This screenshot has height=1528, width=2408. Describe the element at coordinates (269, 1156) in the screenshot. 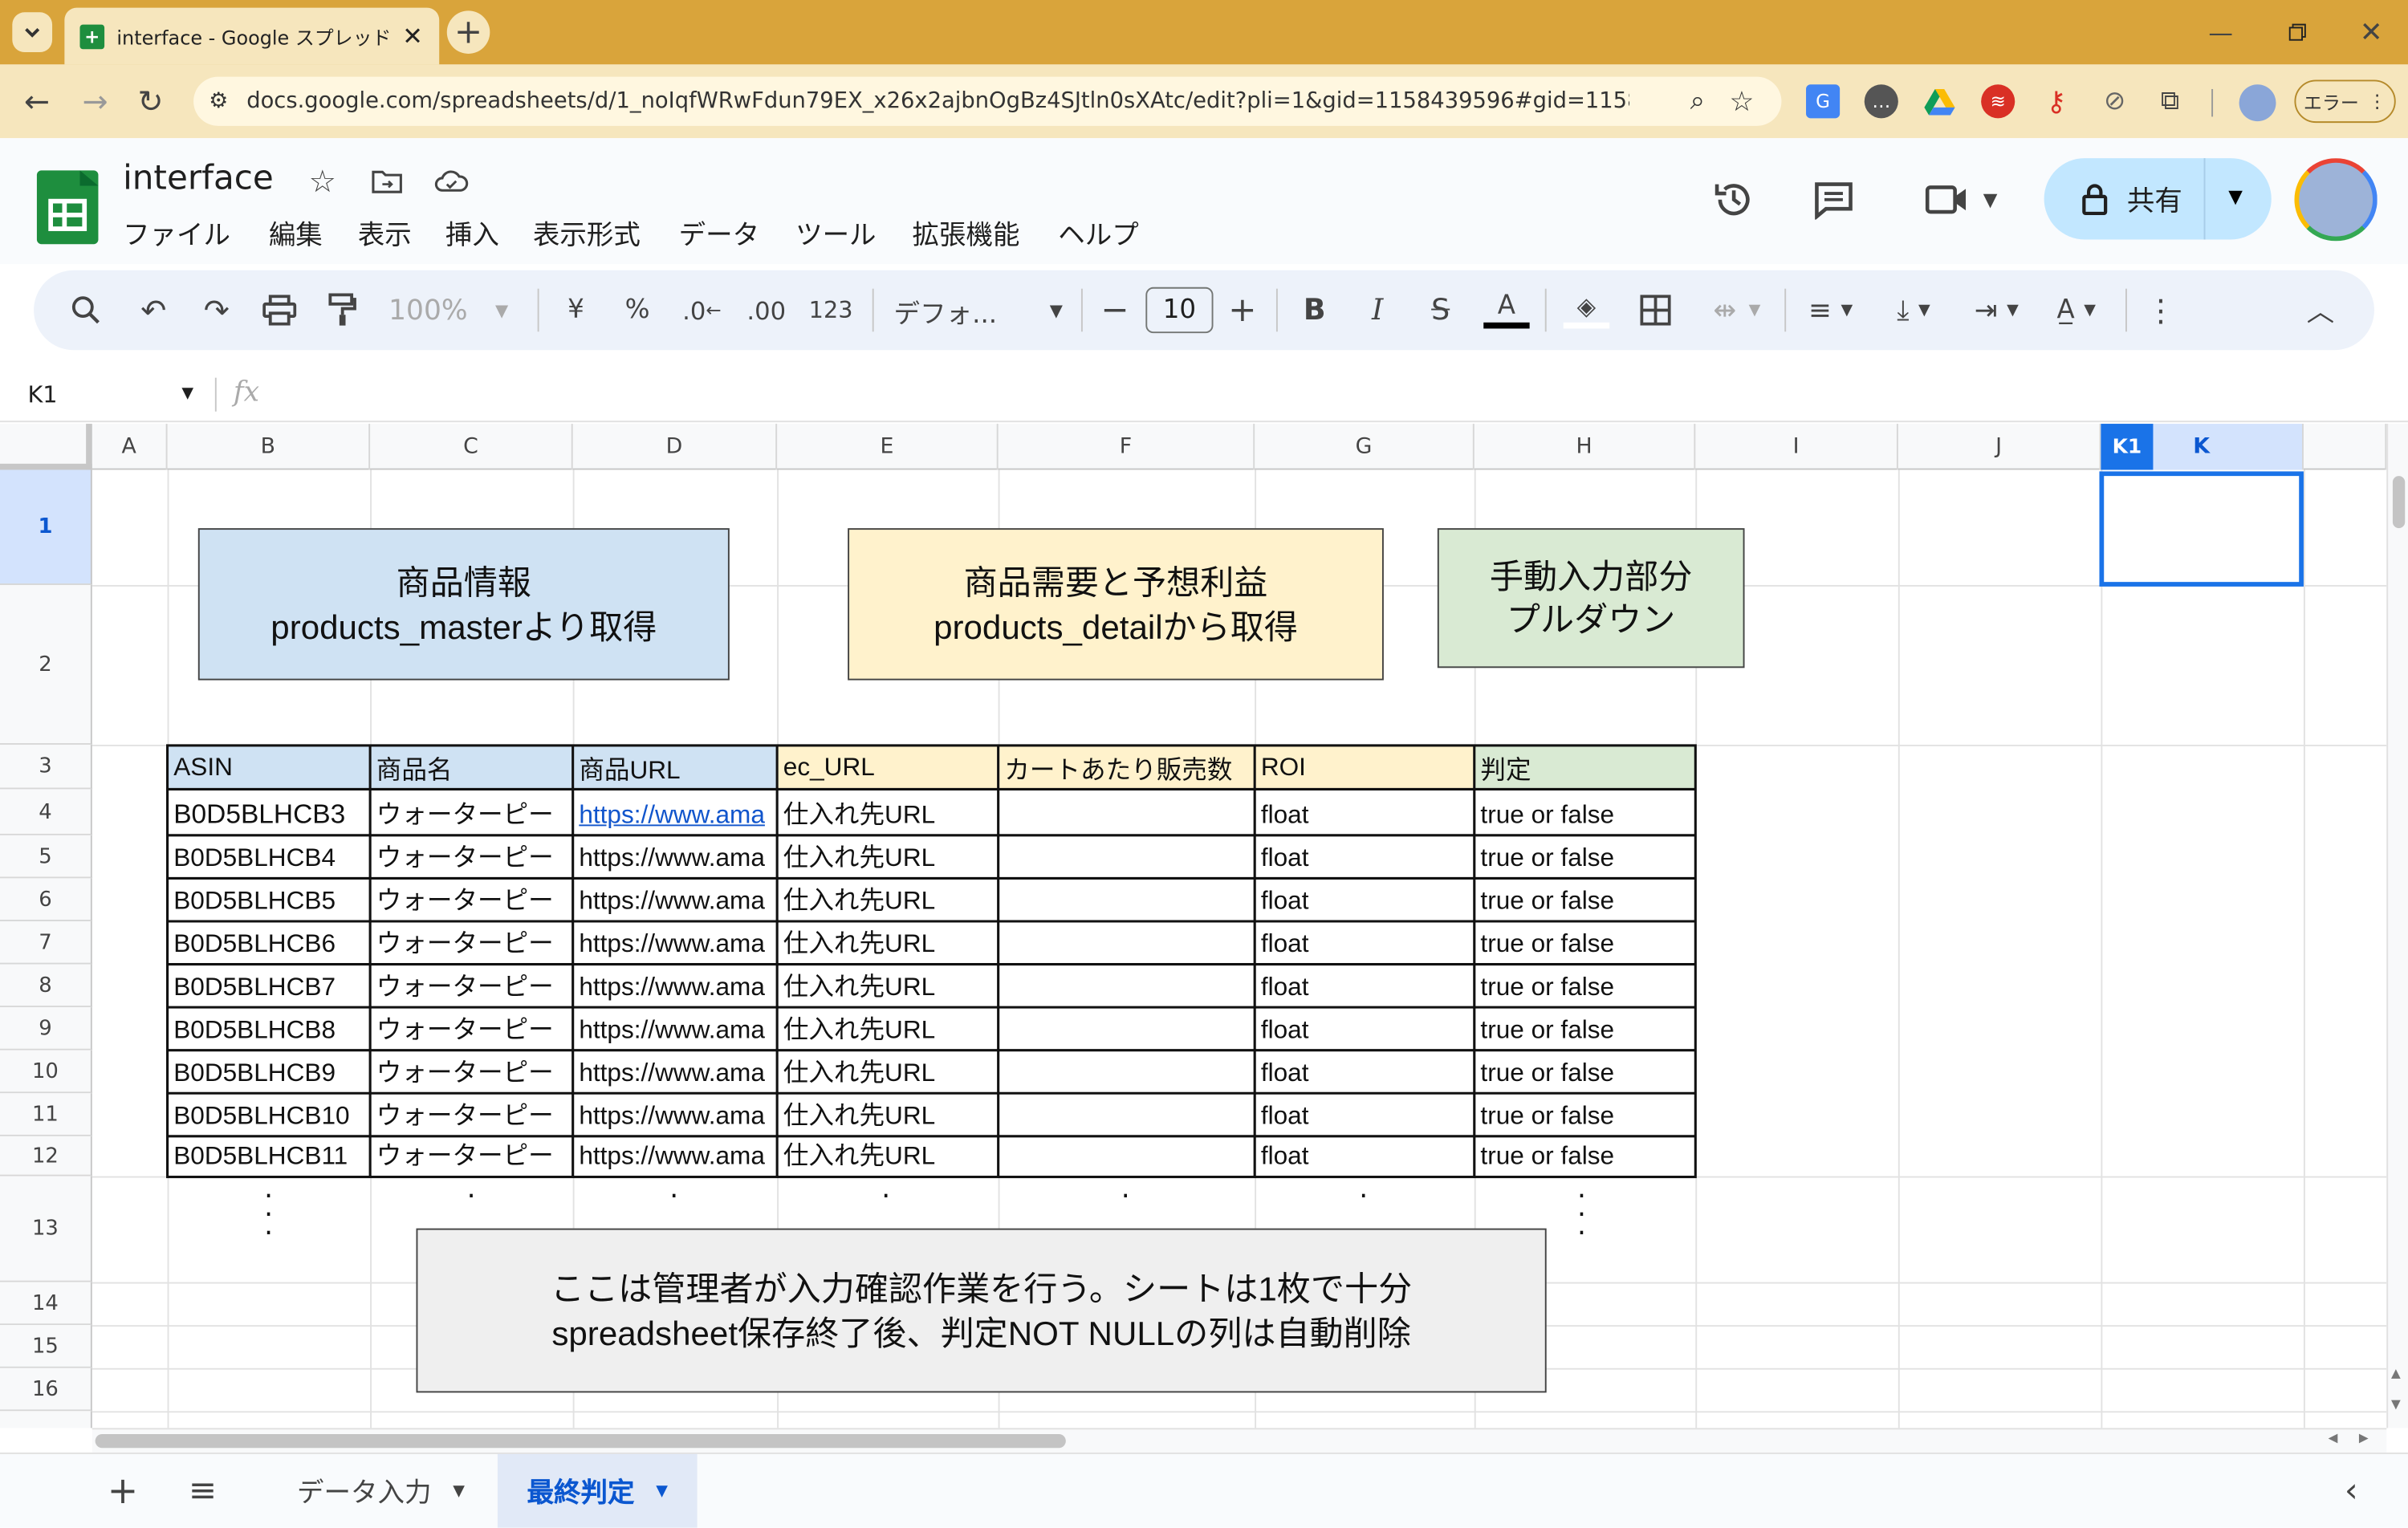

I see `cell-asin: B0D5BLHCB11` at that location.